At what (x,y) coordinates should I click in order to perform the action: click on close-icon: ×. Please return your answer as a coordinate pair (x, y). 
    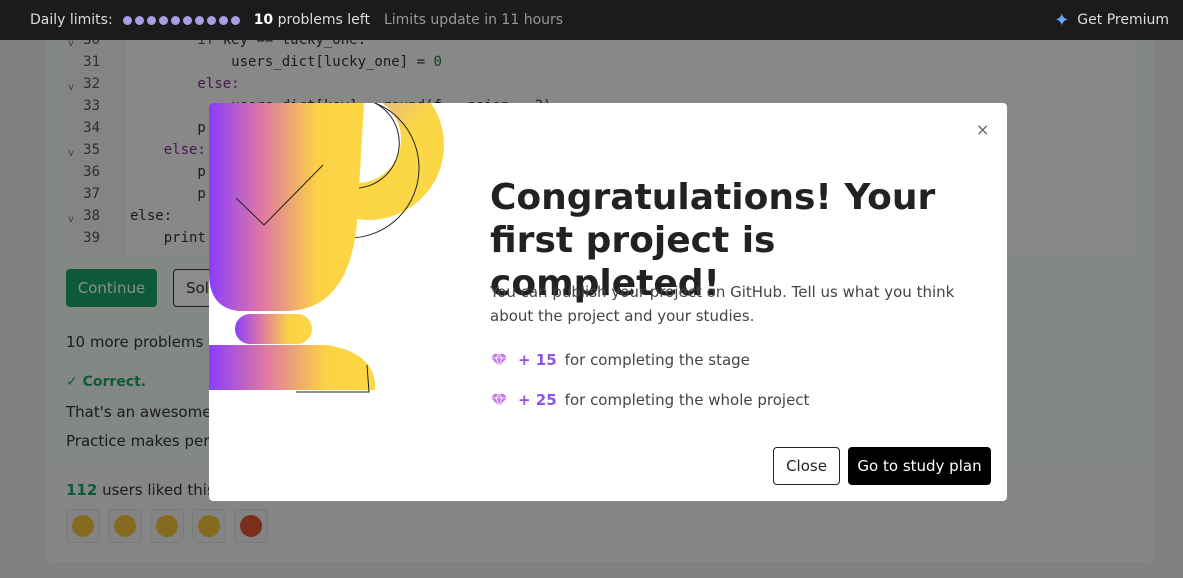
    Looking at the image, I should click on (982, 129).